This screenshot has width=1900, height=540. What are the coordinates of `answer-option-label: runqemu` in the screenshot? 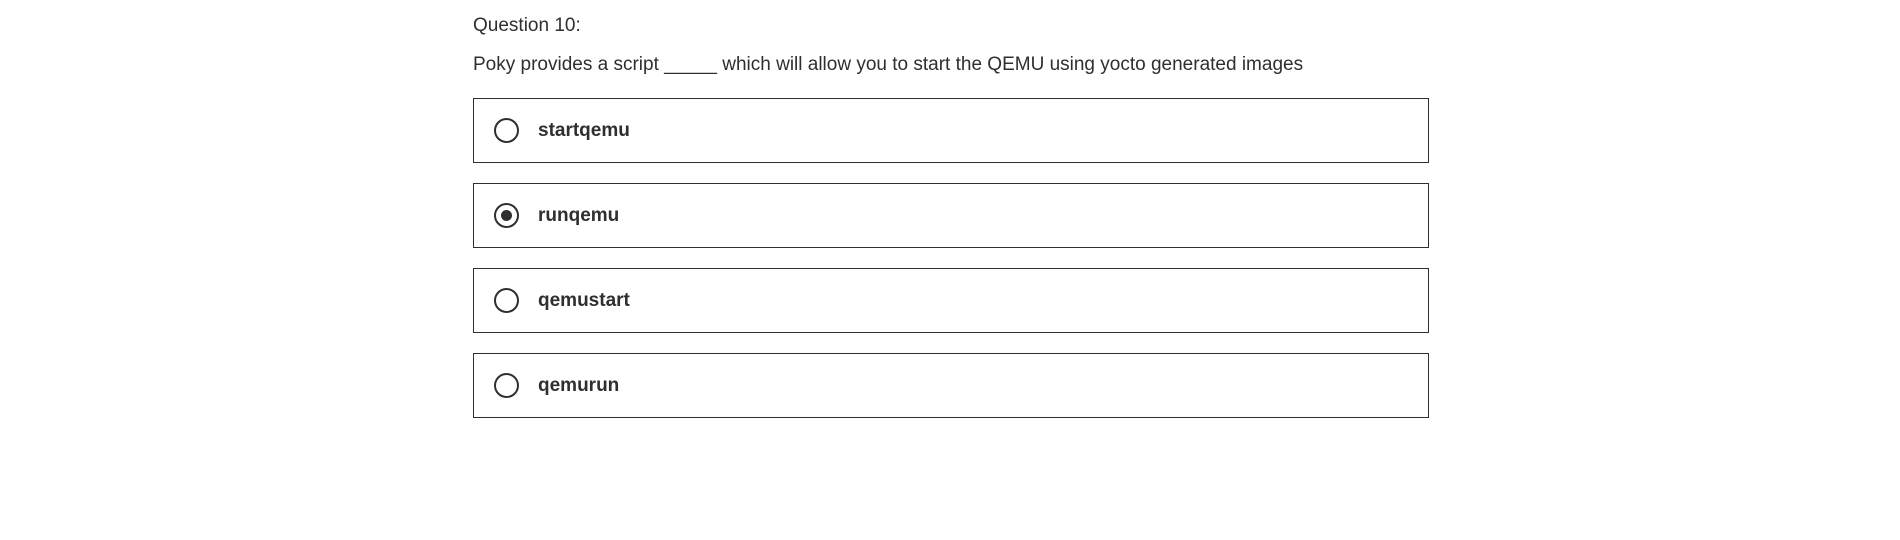 It's located at (579, 215).